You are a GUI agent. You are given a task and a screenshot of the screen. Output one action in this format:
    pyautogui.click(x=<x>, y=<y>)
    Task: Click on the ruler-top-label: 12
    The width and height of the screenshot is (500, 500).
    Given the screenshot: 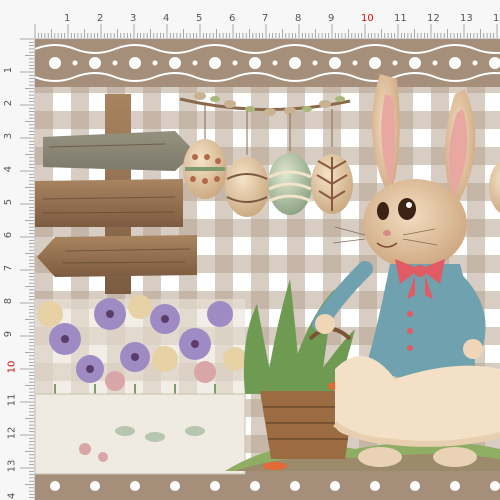 What is the action you would take?
    pyautogui.click(x=433, y=18)
    